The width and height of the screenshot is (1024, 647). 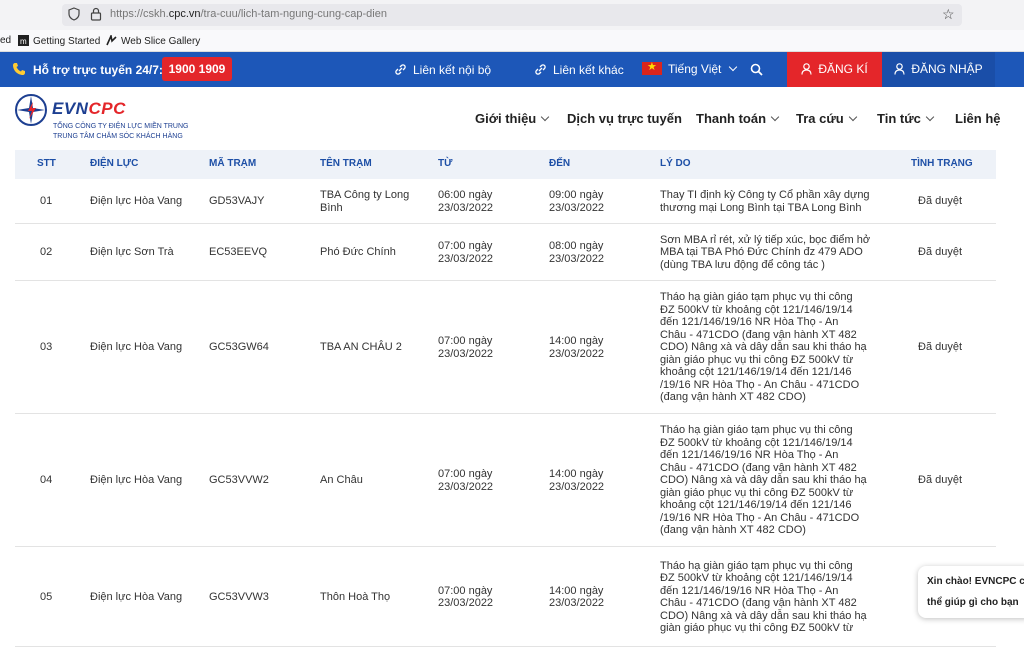 What do you see at coordinates (971, 592) in the screenshot?
I see `chat-greeting-bubble: Xin chào! EVNCPC có thể giúp gì cho bạn` at bounding box center [971, 592].